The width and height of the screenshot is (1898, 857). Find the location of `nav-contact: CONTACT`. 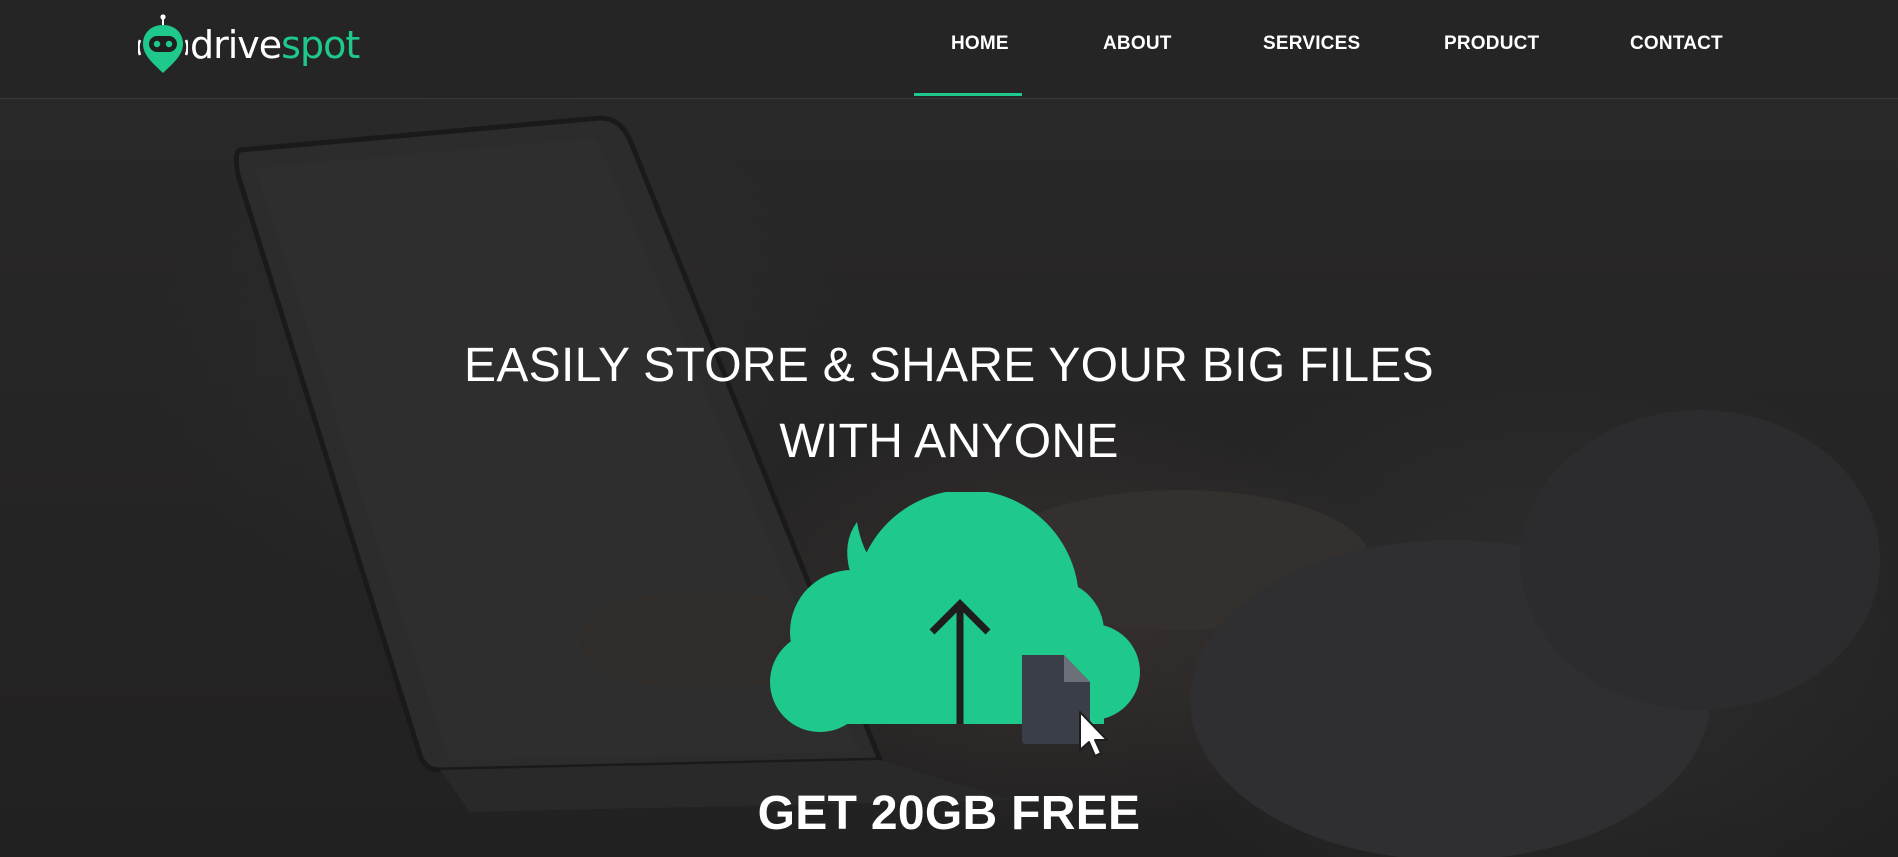

nav-contact: CONTACT is located at coordinates (1676, 44).